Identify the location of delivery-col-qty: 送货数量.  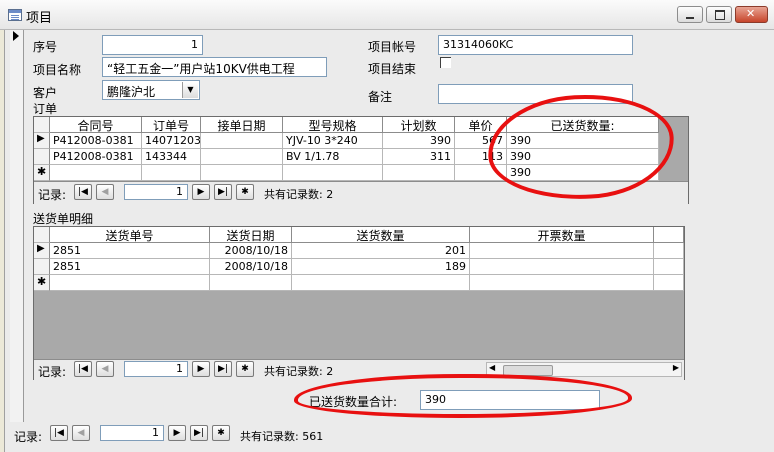
(381, 235).